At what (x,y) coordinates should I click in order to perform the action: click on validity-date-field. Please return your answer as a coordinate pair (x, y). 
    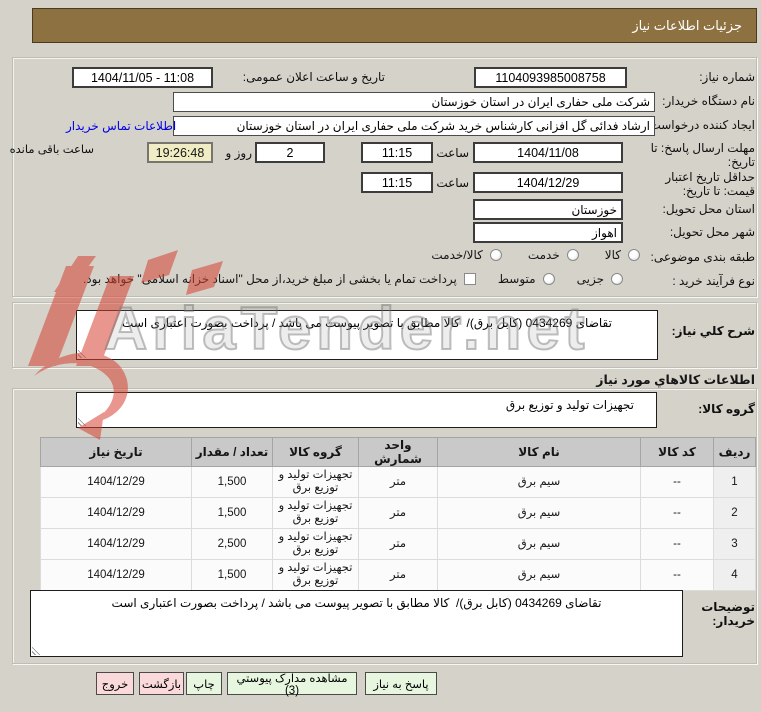
    Looking at the image, I should click on (548, 182).